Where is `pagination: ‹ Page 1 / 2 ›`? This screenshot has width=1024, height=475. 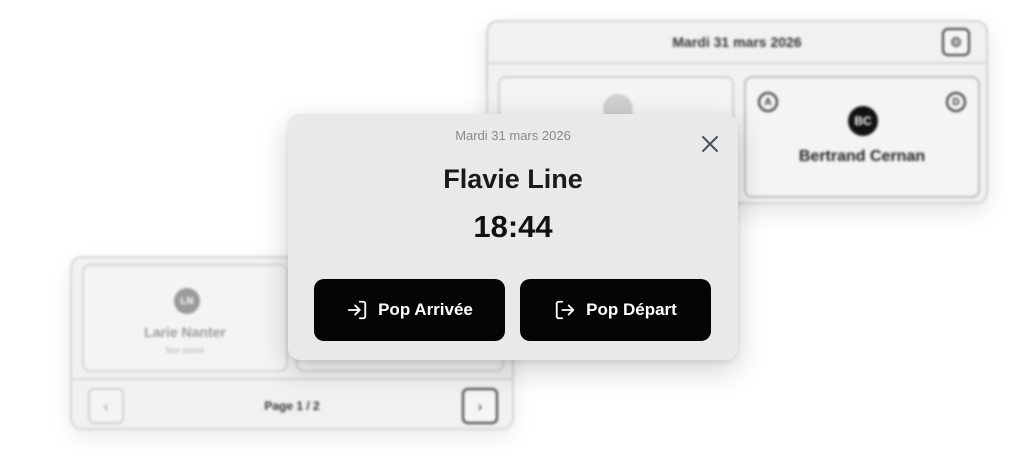 pagination: ‹ Page 1 / 2 › is located at coordinates (292, 403).